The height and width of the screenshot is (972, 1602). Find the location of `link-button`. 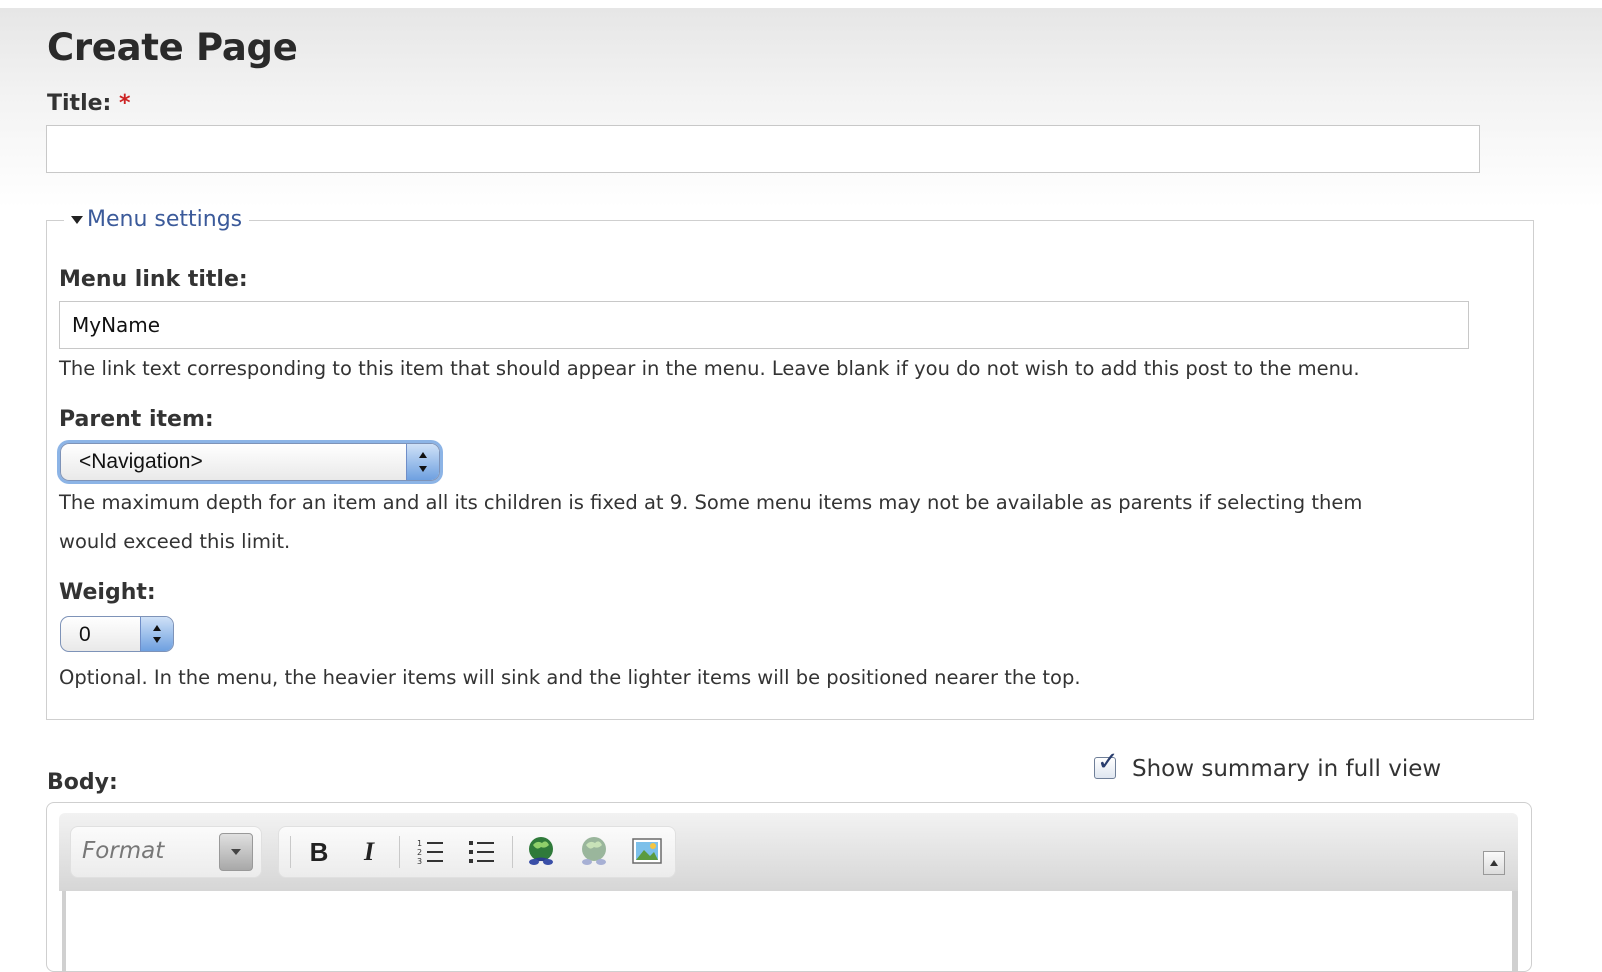

link-button is located at coordinates (541, 852).